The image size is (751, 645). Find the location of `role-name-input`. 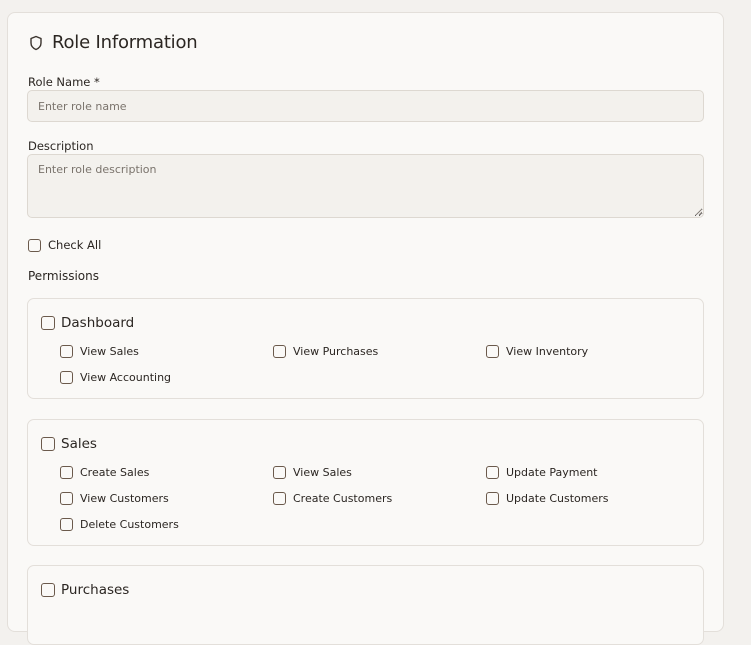

role-name-input is located at coordinates (365, 106).